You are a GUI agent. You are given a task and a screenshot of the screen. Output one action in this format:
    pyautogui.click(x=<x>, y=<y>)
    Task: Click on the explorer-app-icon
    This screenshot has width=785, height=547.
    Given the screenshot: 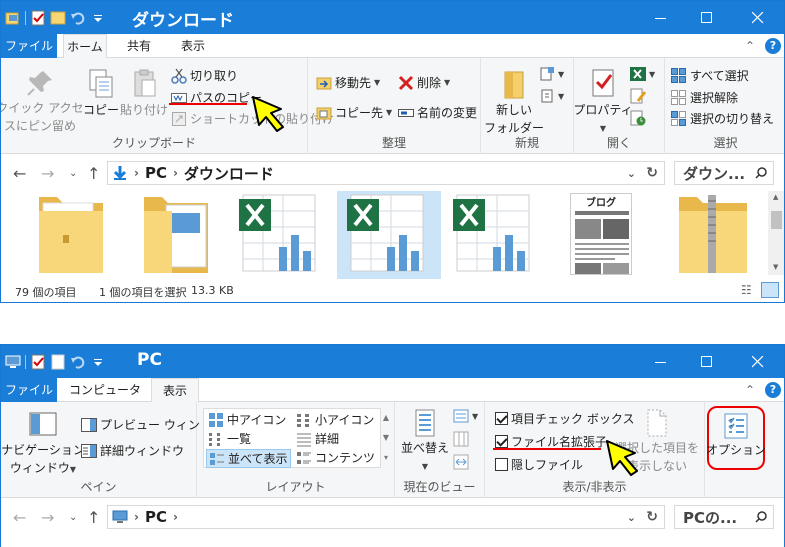 What is the action you would take?
    pyautogui.click(x=13, y=18)
    